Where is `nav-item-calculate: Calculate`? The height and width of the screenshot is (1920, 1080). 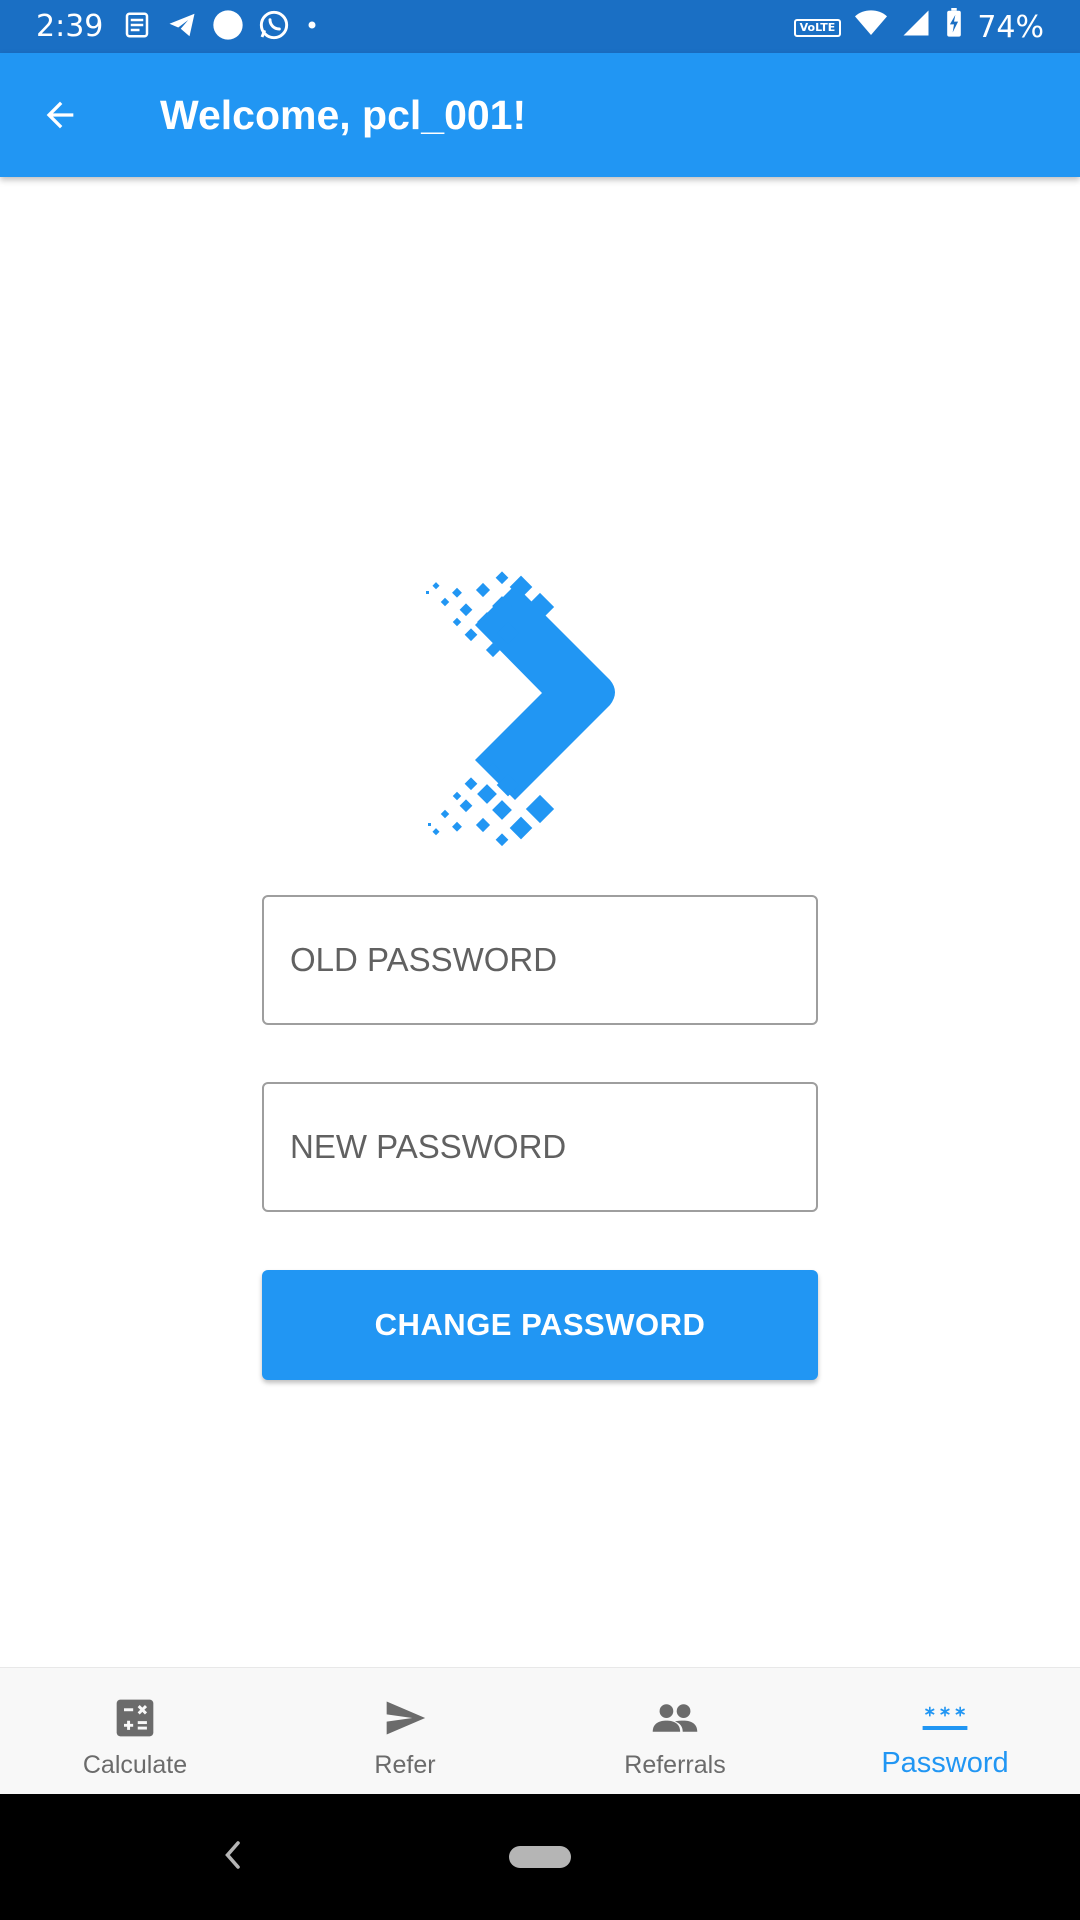 nav-item-calculate: Calculate is located at coordinates (135, 1731).